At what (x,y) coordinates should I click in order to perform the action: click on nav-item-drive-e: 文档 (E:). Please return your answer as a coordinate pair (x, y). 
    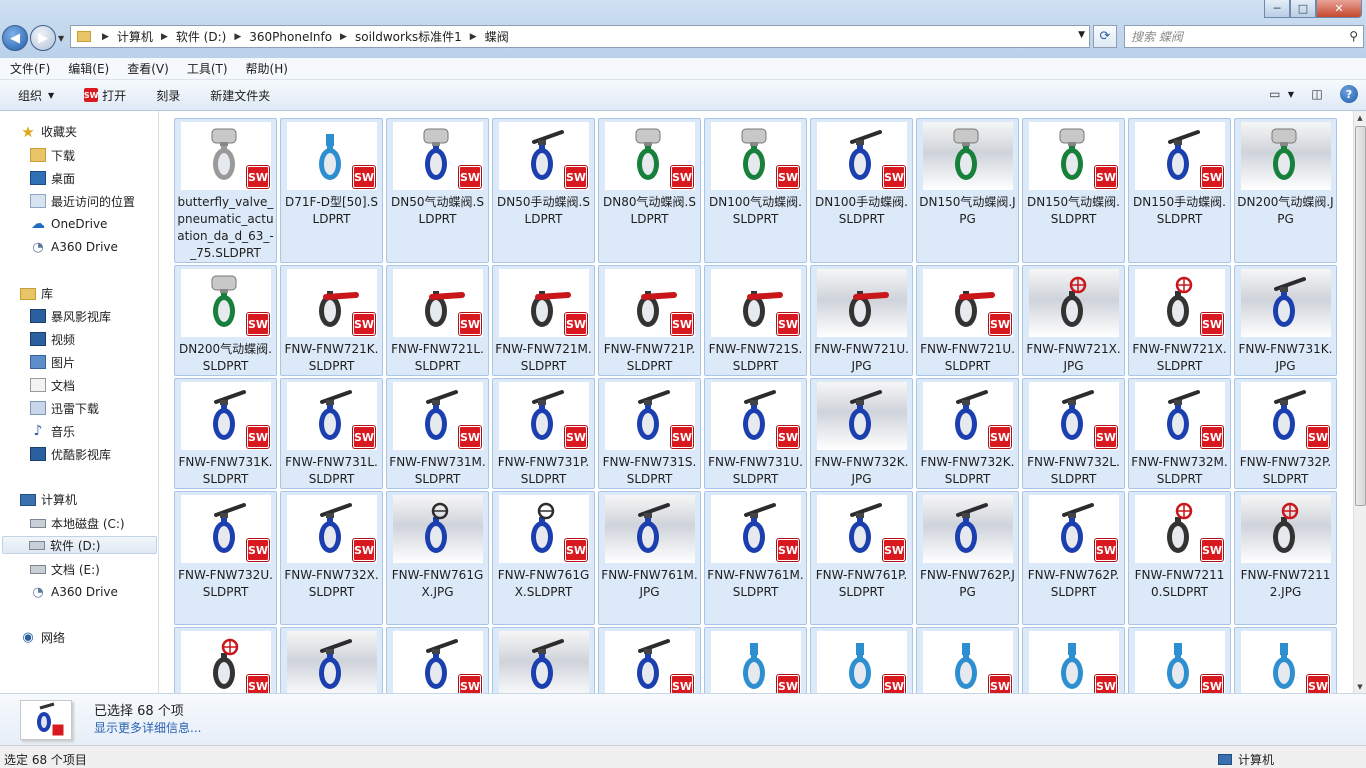
    Looking at the image, I should click on (65, 569).